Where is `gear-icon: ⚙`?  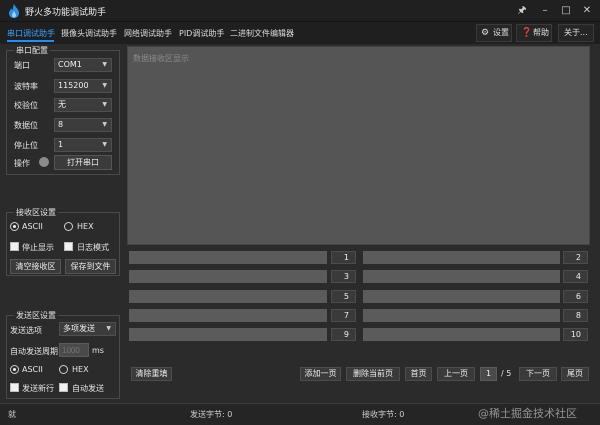
gear-icon: ⚙ is located at coordinates (485, 33).